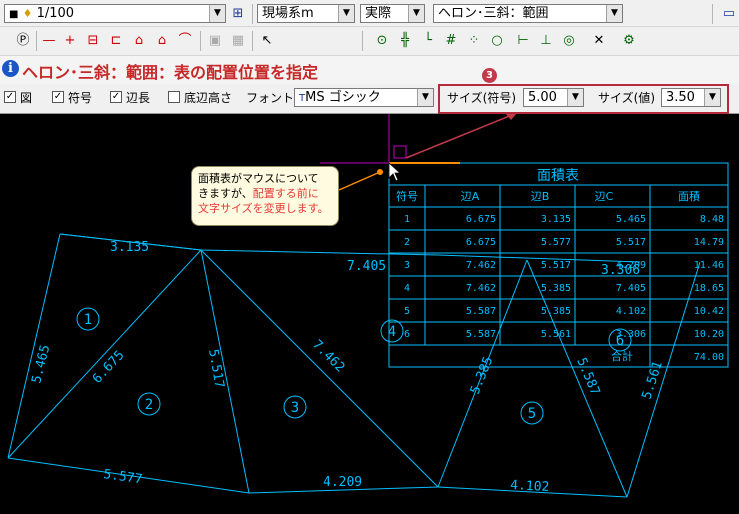  Describe the element at coordinates (709, 265) in the screenshot. I see `table-cell: 11.46` at that location.